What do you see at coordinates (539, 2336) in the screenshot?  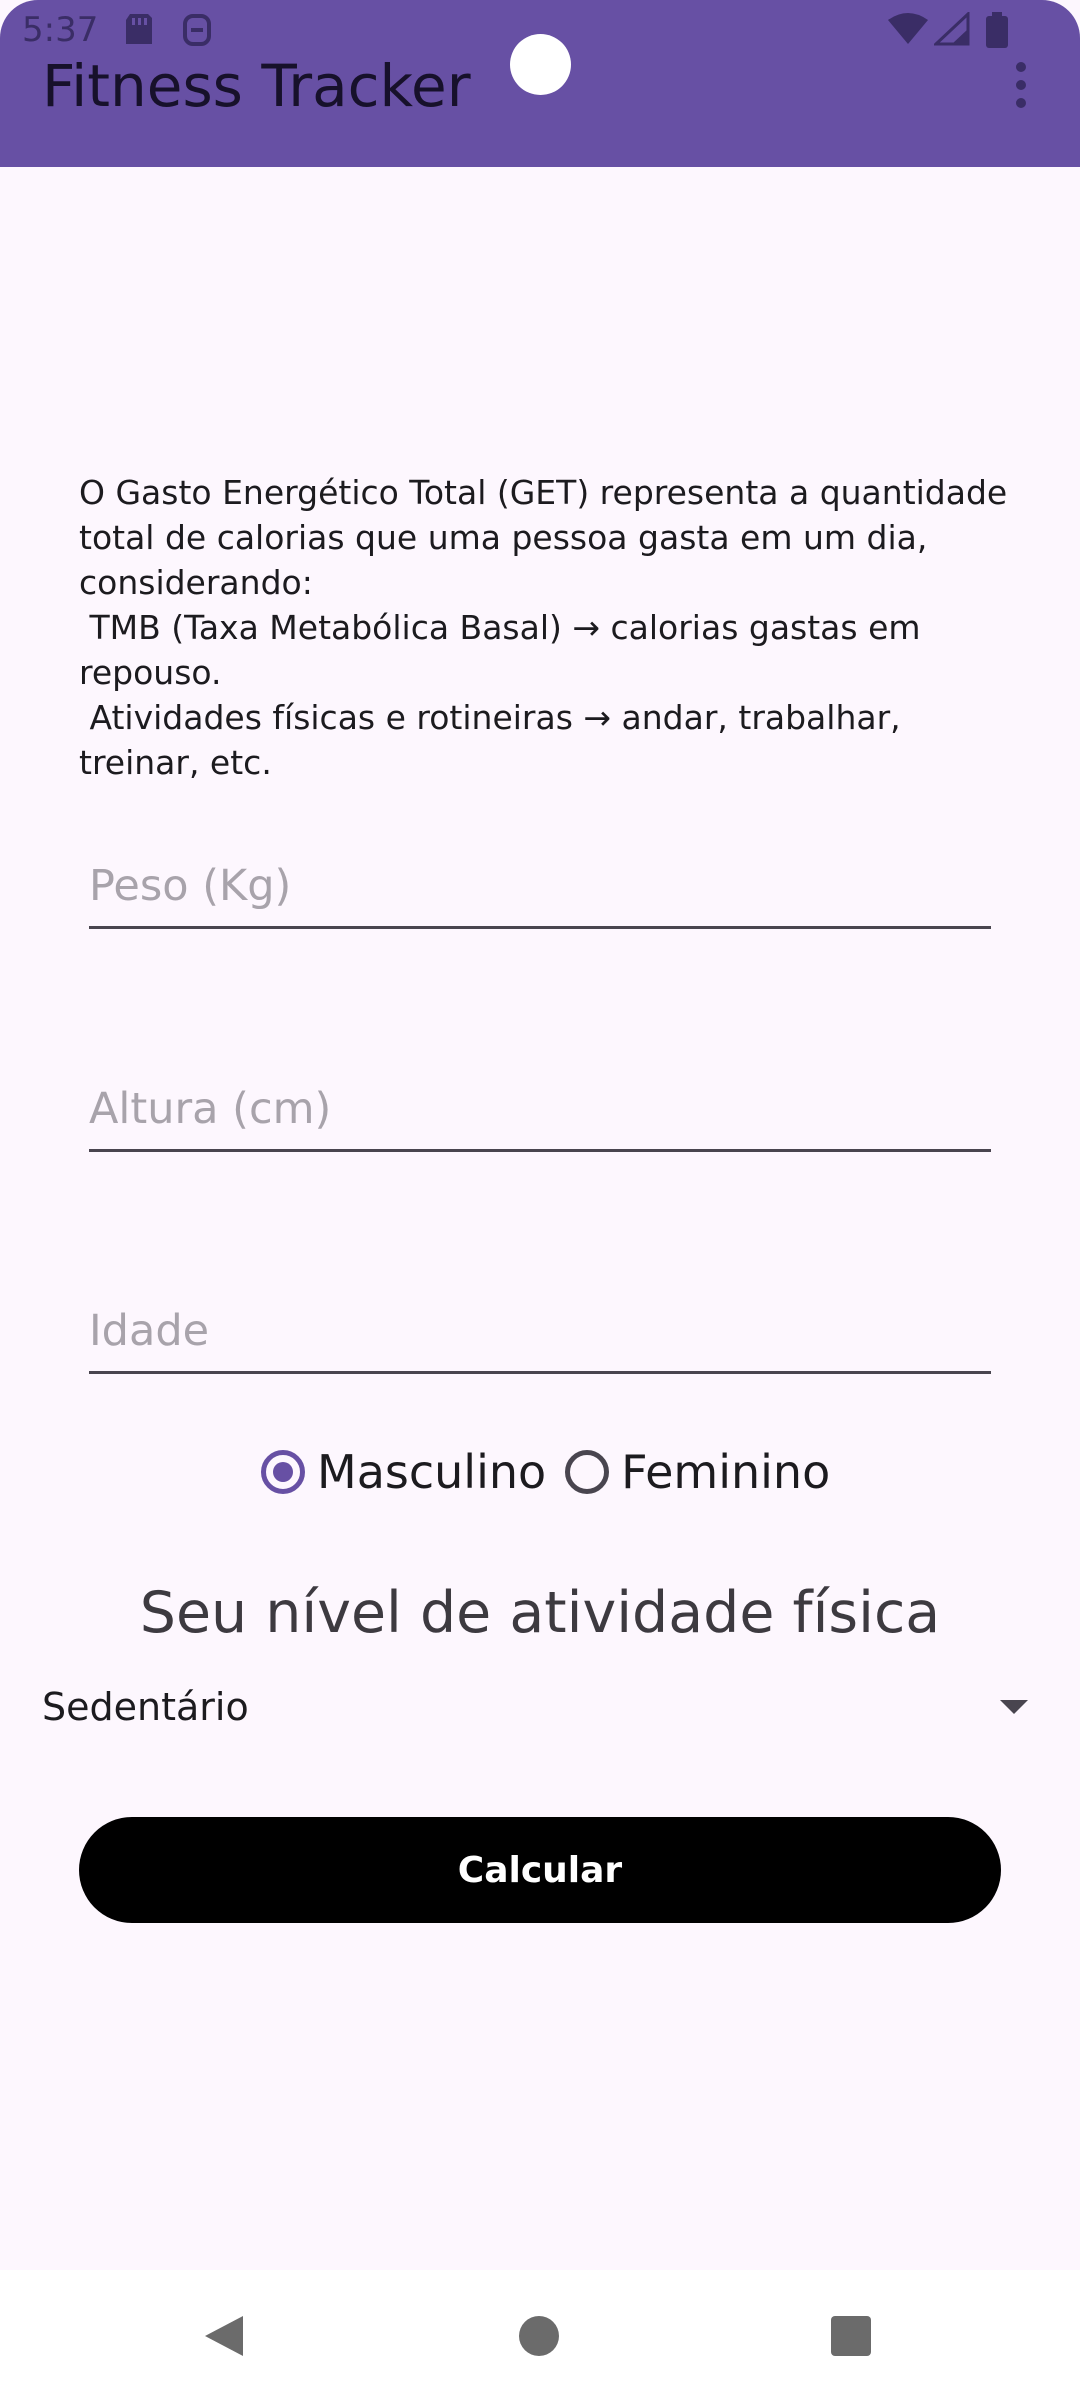 I see `home-icon` at bounding box center [539, 2336].